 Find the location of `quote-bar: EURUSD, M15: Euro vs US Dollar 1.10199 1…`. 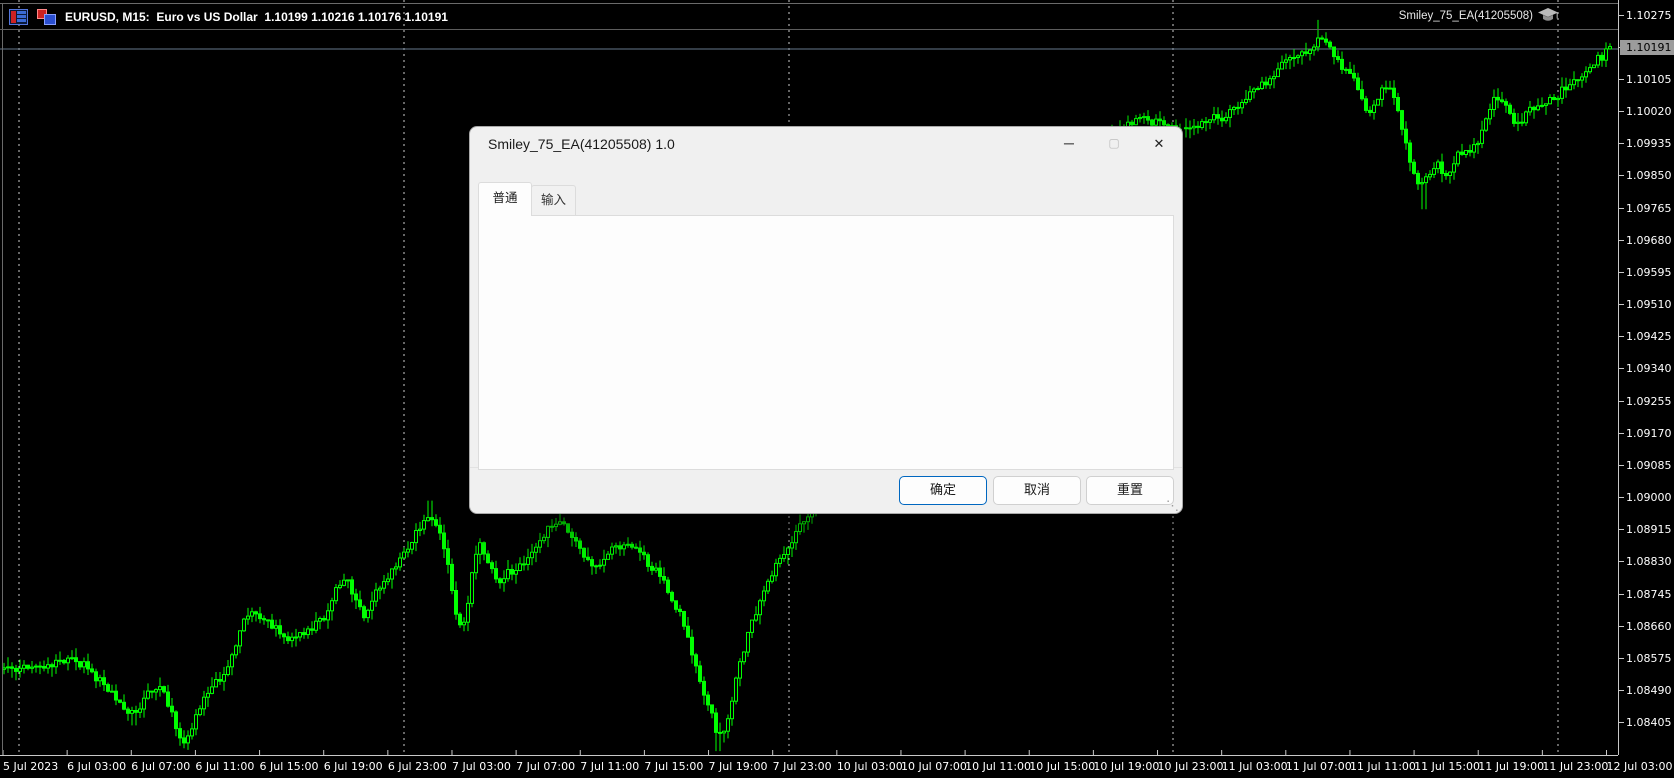

quote-bar: EURUSD, M15: Euro vs US Dollar 1.10199 1… is located at coordinates (224, 16).